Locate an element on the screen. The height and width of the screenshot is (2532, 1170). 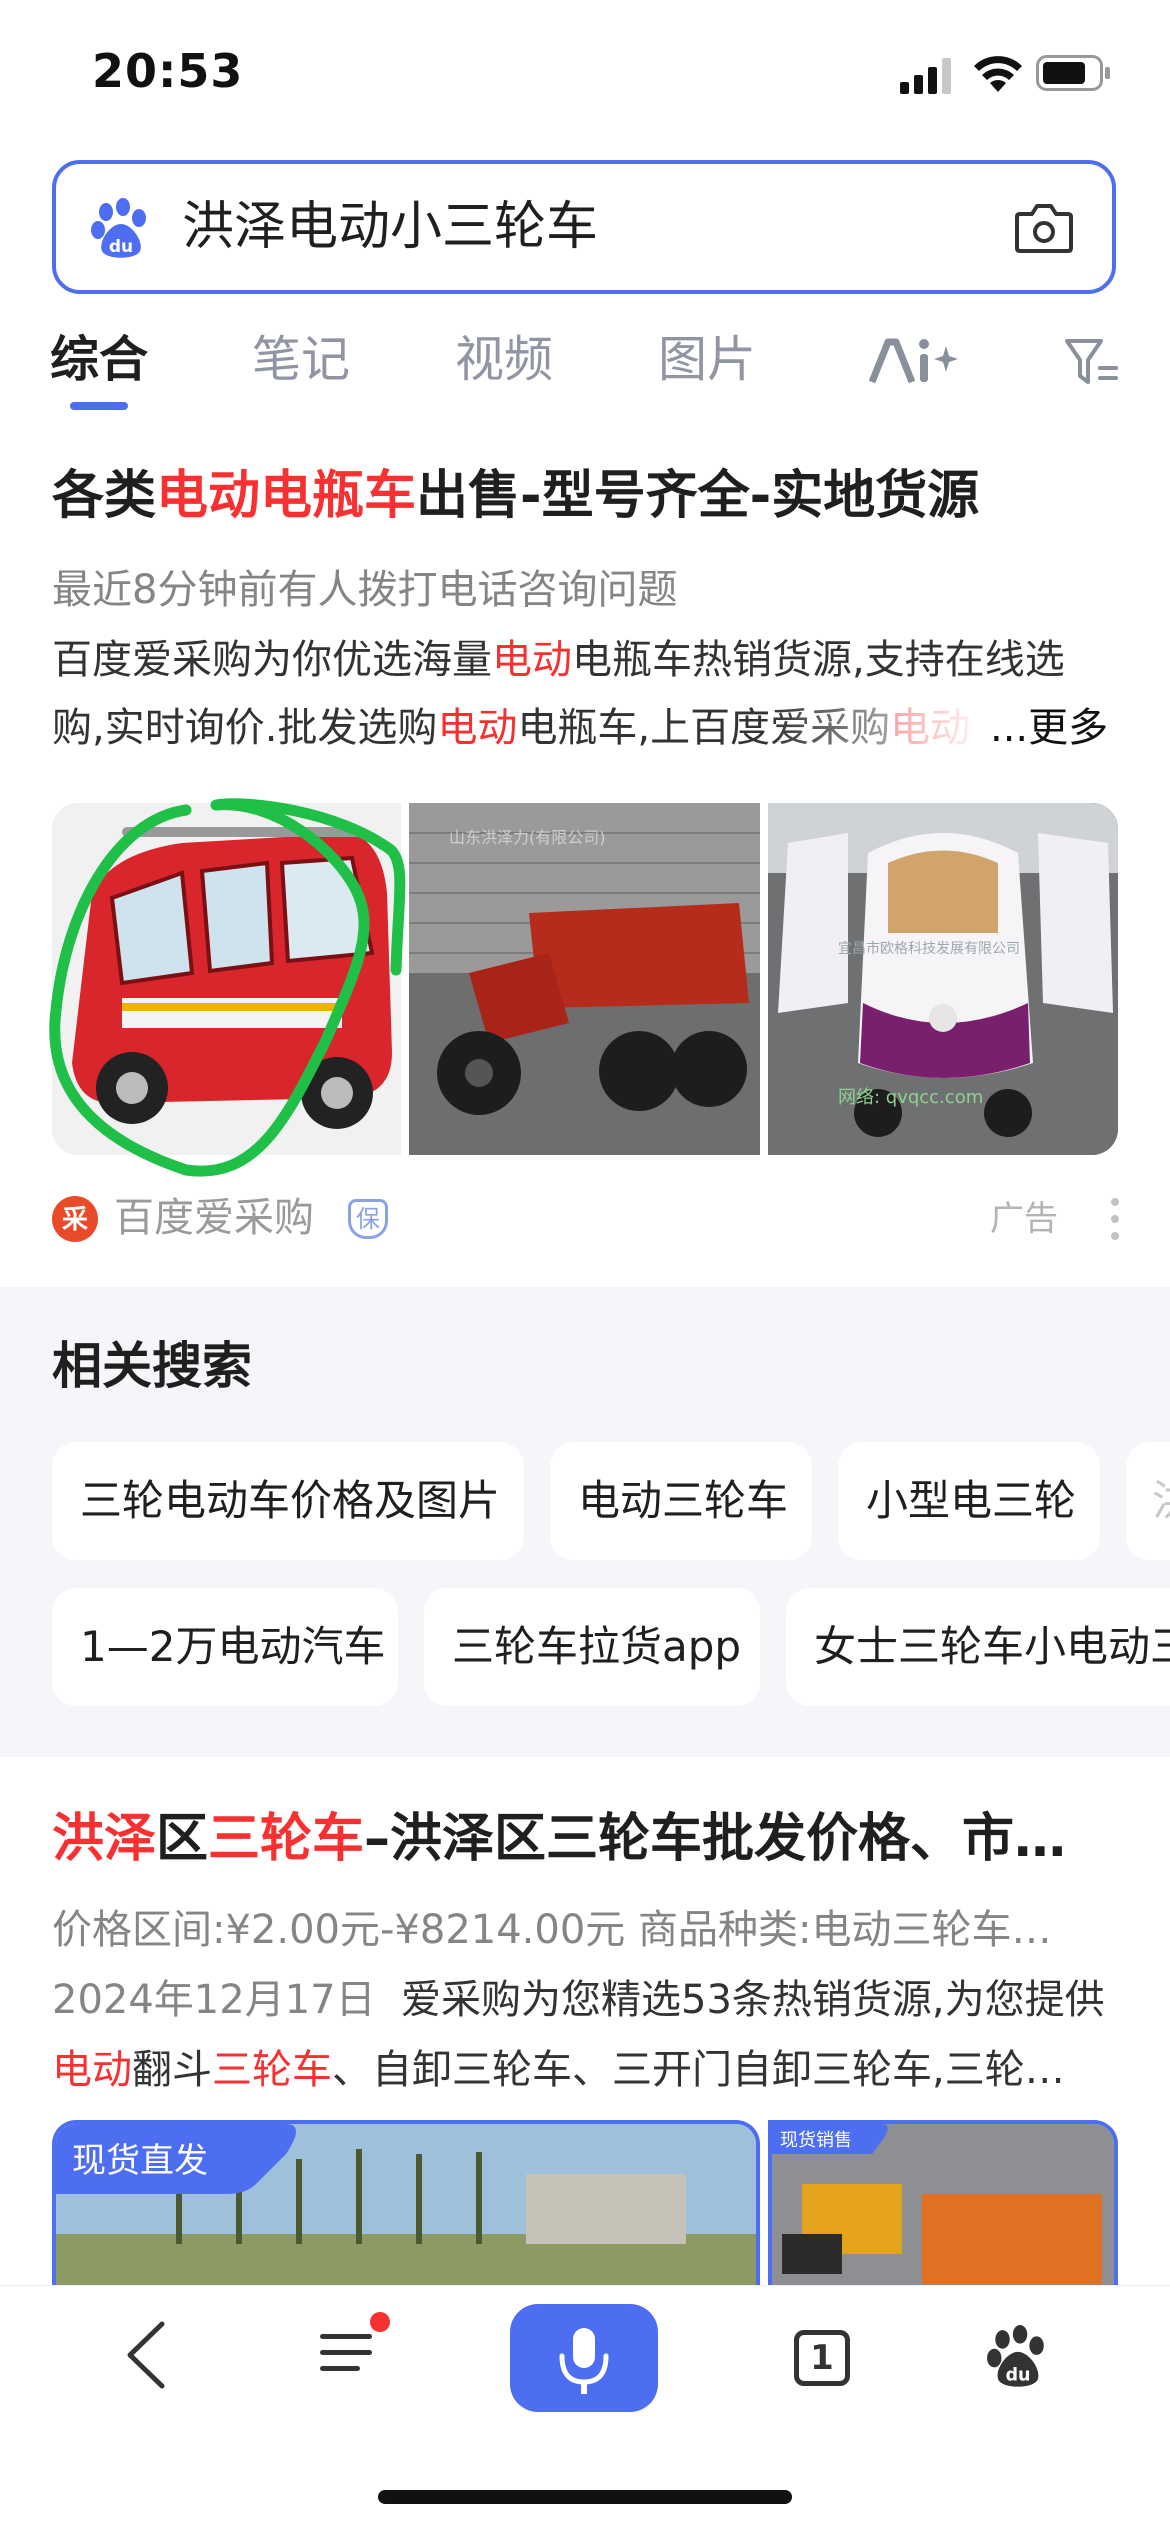
text-fade is located at coordinates (880, 728).